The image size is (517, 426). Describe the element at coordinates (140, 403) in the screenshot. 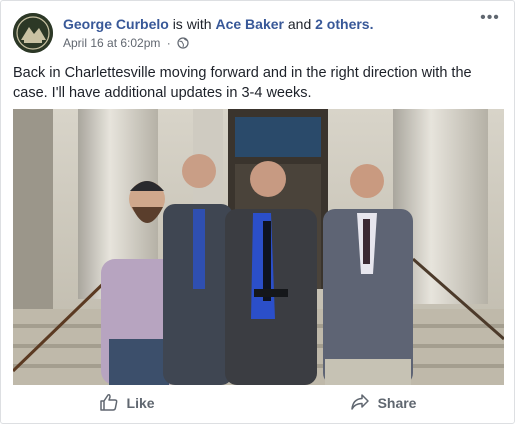

I see `like-label: Like` at that location.